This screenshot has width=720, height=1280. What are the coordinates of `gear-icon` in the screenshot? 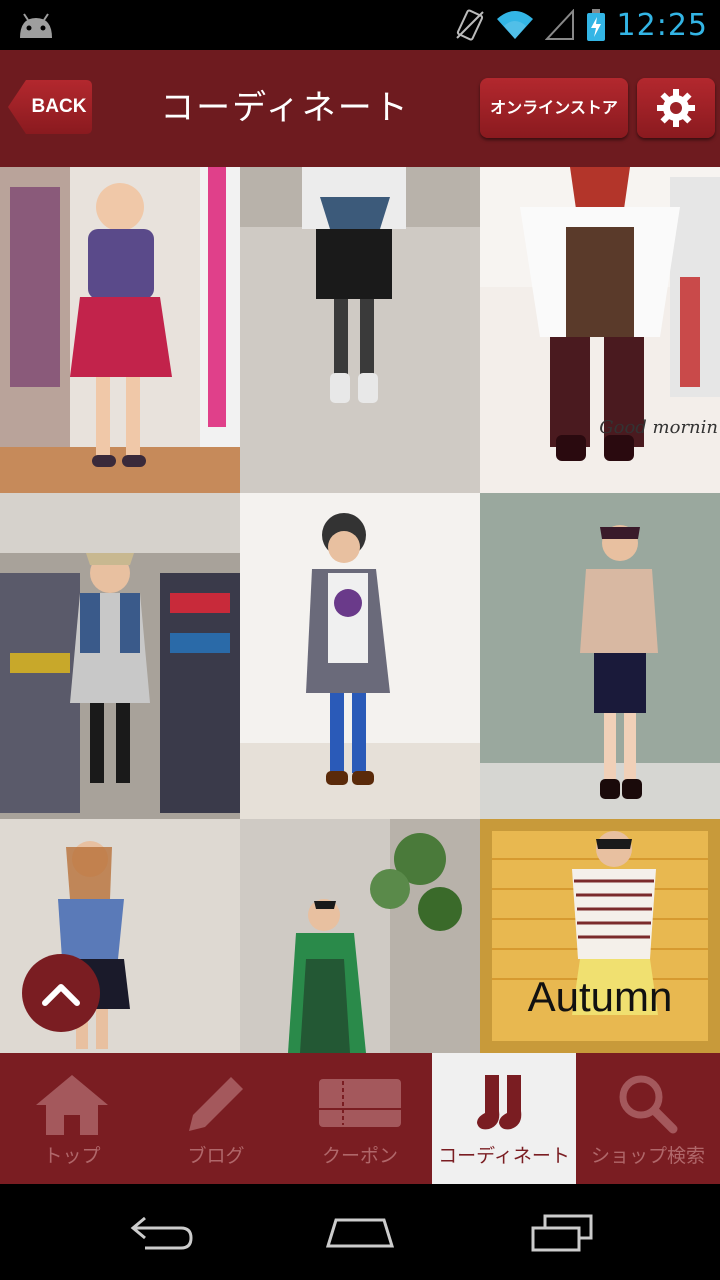 It's located at (676, 108).